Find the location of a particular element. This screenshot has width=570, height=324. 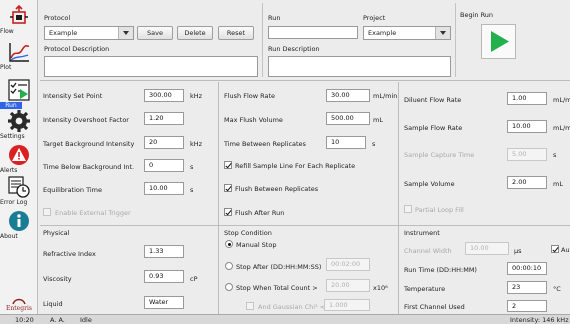

nav-label-settings: Settings is located at coordinates (12, 136).